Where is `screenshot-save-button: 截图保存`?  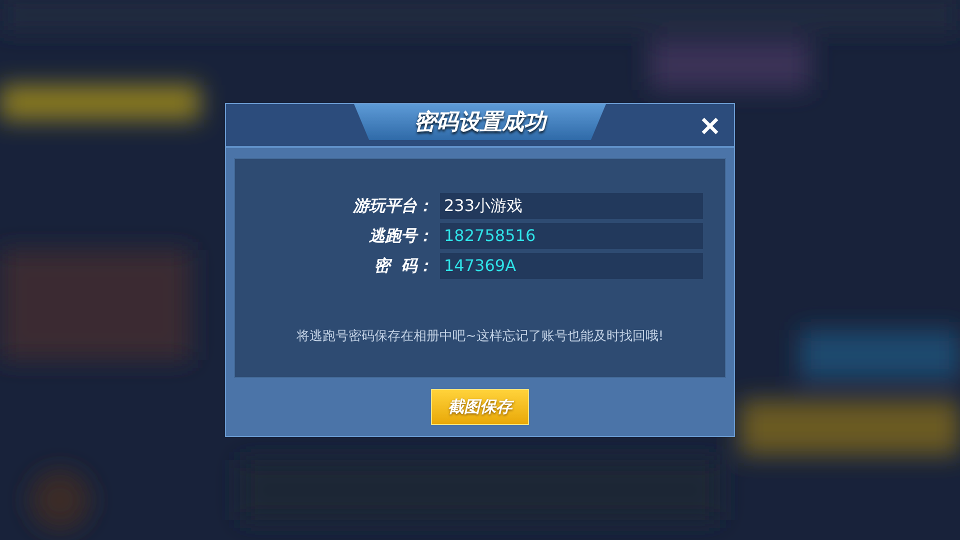 screenshot-save-button: 截图保存 is located at coordinates (480, 407).